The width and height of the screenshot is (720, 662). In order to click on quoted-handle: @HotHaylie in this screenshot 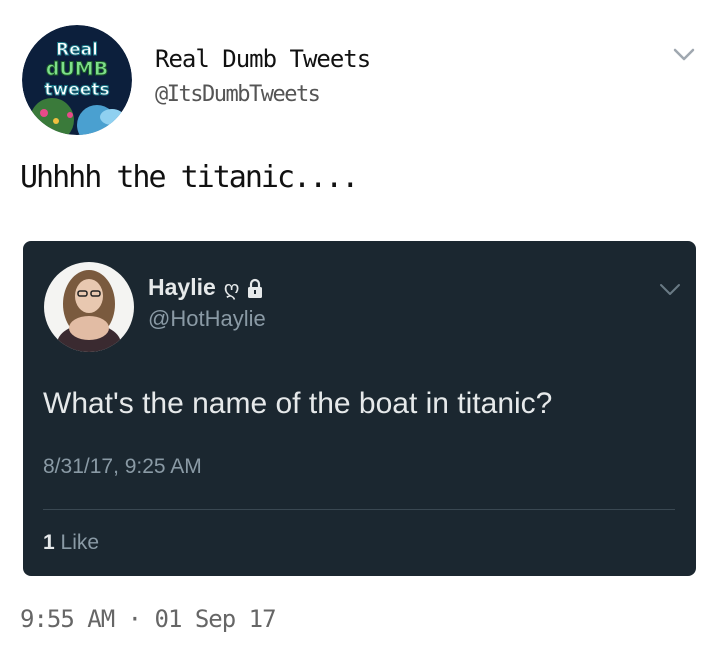, I will do `click(207, 319)`.